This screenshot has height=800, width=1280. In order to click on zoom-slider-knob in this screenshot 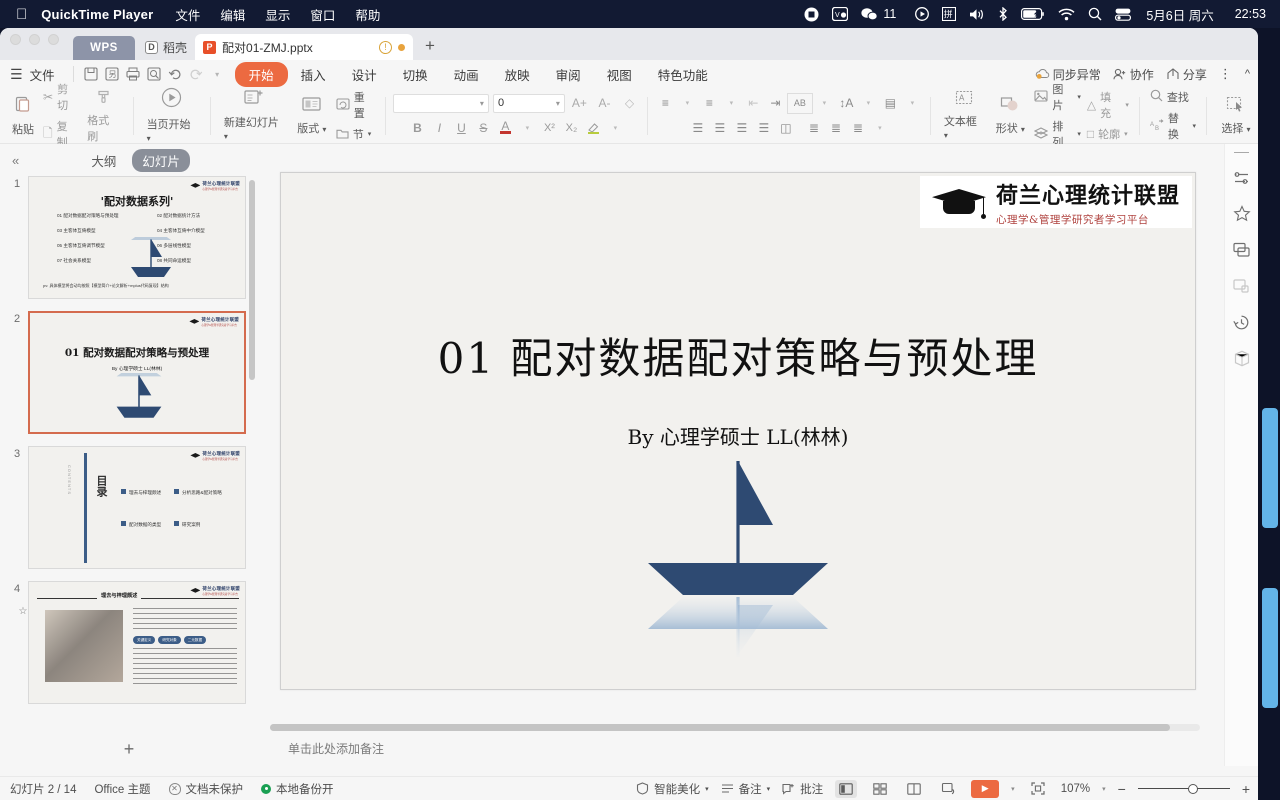, I will do `click(1192, 788)`.